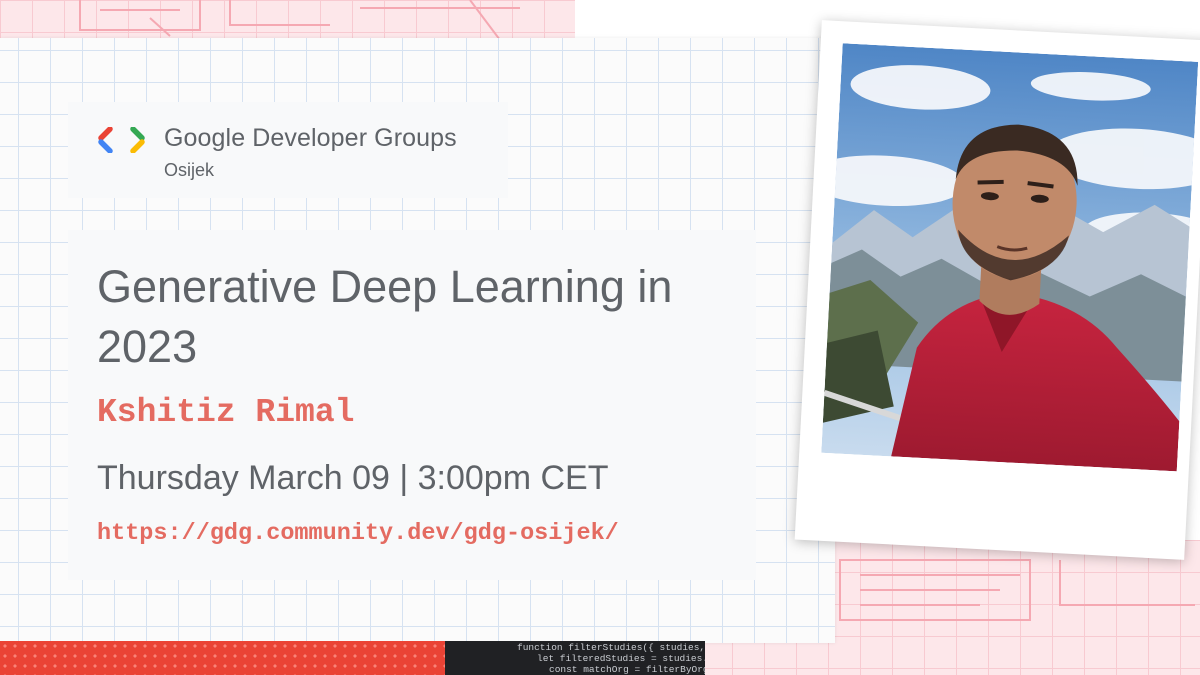  Describe the element at coordinates (358, 533) in the screenshot. I see `event-link: https://gdg.community.dev/gdg-osijek/` at that location.